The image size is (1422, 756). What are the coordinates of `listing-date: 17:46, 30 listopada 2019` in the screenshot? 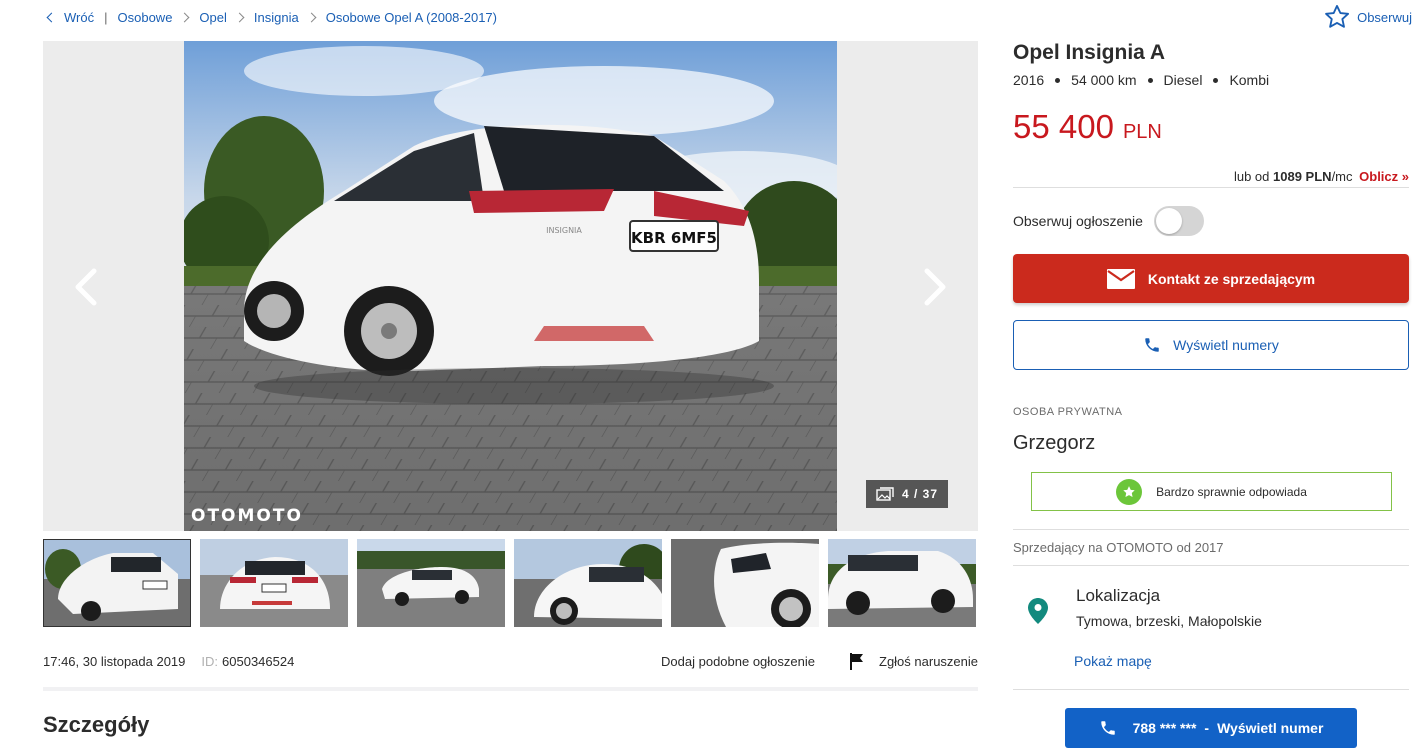 It's located at (114, 661).